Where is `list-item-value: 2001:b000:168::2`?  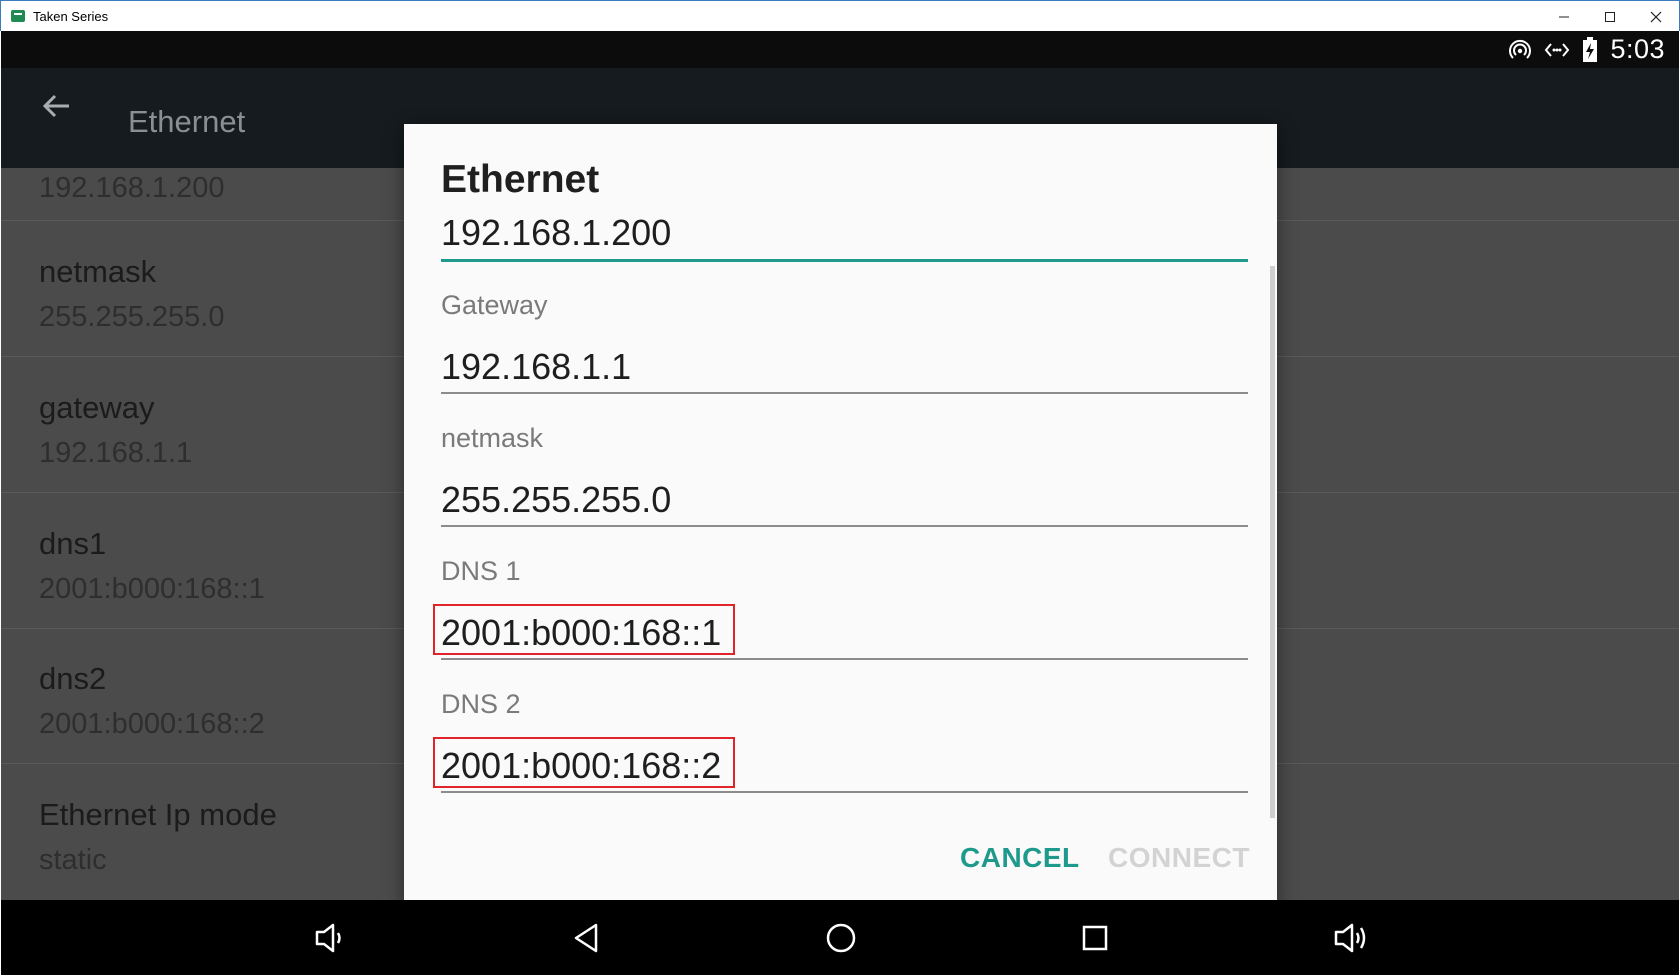 list-item-value: 2001:b000:168::2 is located at coordinates (152, 724).